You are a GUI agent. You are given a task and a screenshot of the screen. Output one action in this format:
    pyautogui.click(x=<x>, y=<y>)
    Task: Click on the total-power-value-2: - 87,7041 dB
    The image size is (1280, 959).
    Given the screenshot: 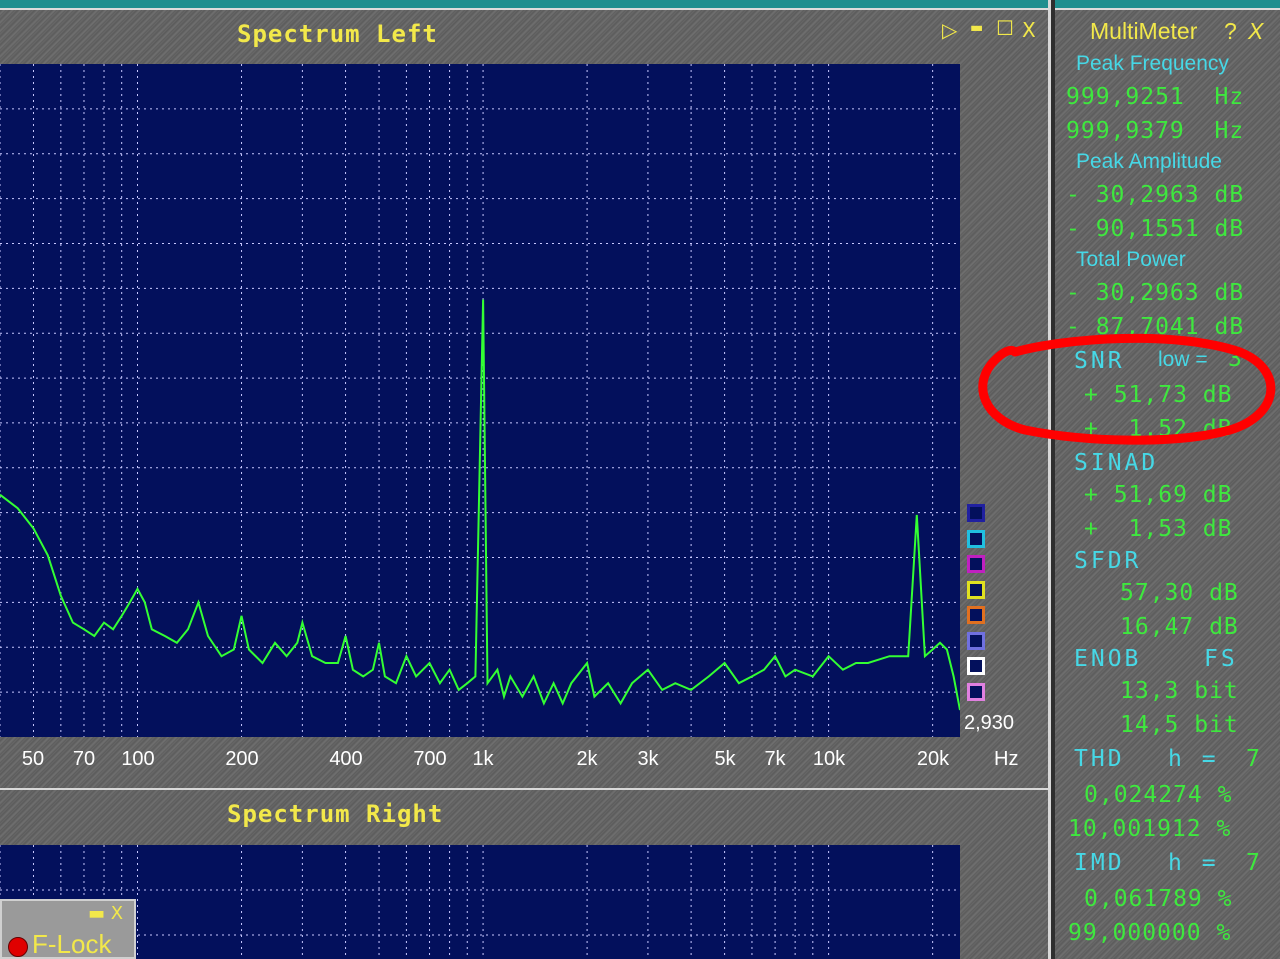 What is the action you would take?
    pyautogui.click(x=1155, y=327)
    